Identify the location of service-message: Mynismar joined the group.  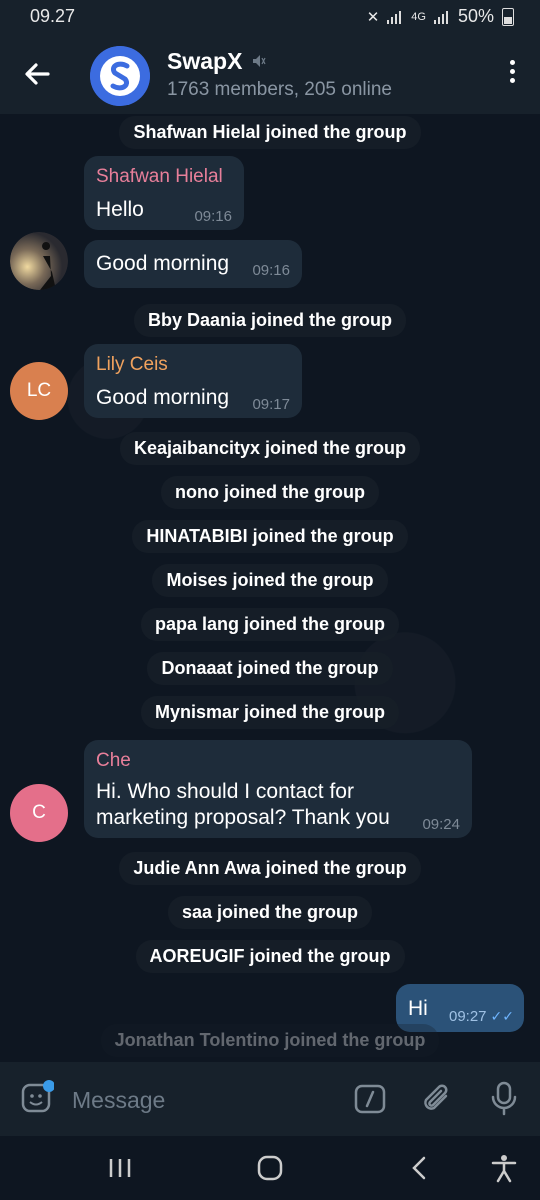
(270, 712).